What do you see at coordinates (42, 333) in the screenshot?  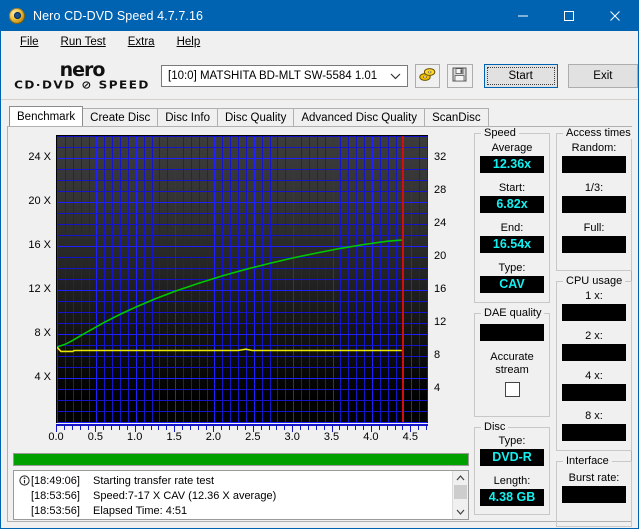 I see `chart-y-tick-left: 8 X` at bounding box center [42, 333].